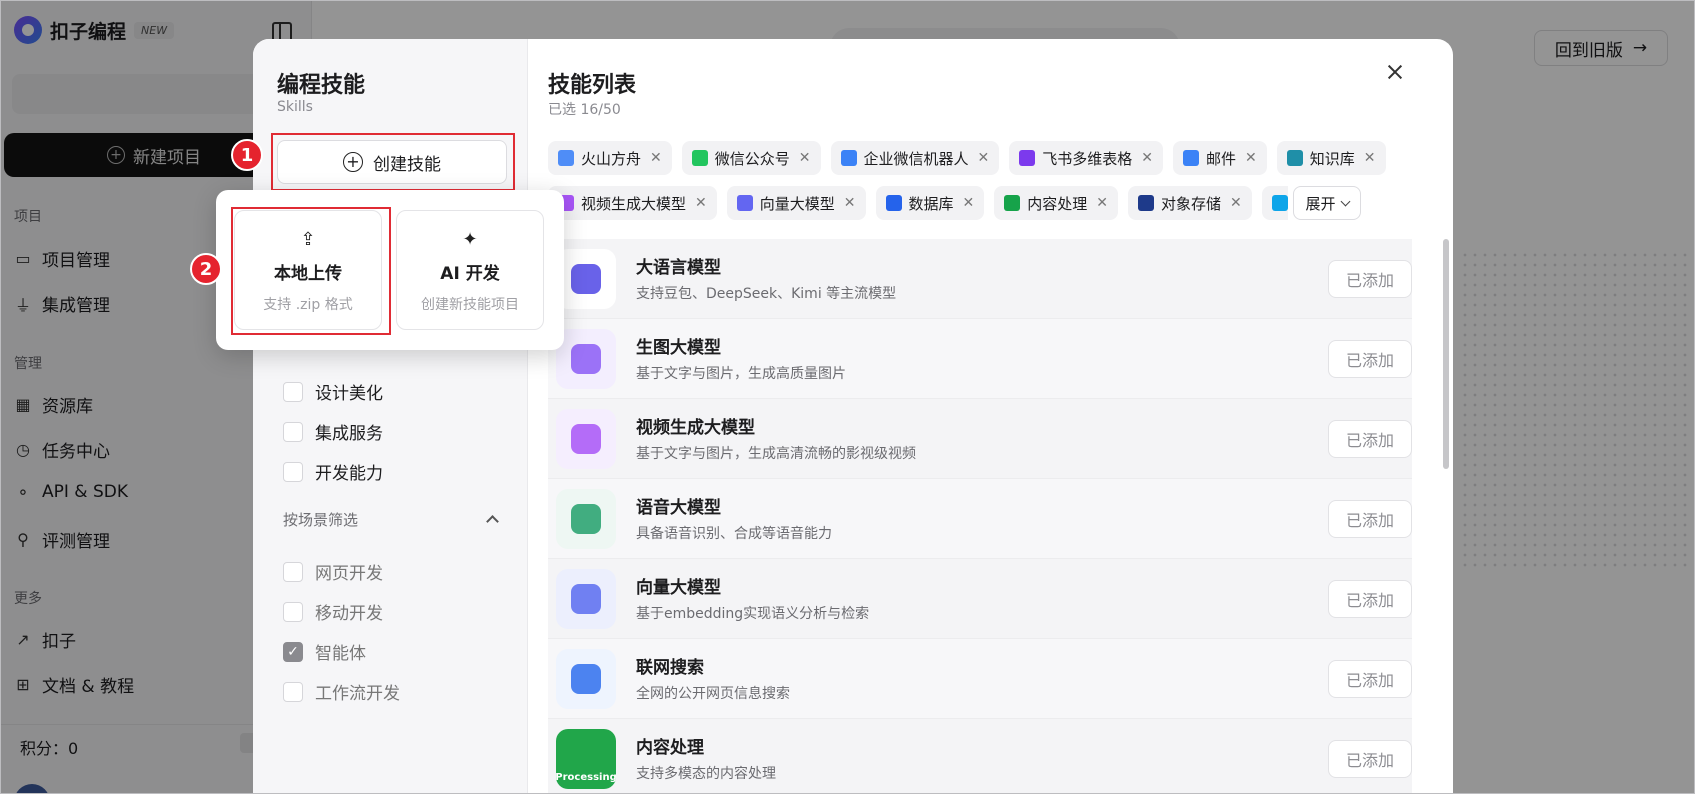 The image size is (1695, 794). I want to click on create-skill-label: 创建技能, so click(407, 164).